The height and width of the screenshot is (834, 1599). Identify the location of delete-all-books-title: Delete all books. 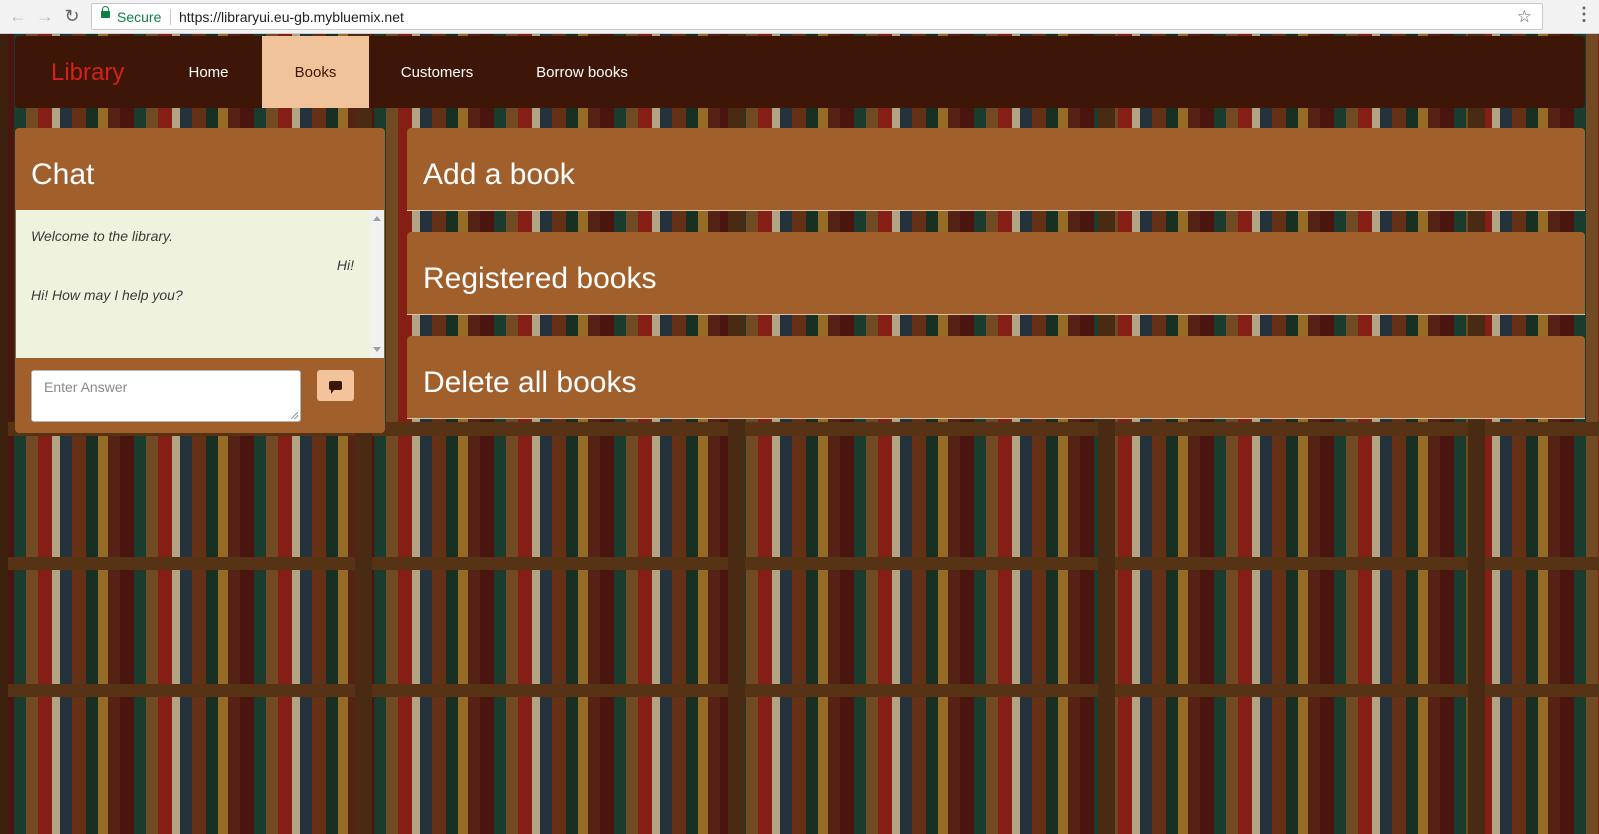
(530, 382).